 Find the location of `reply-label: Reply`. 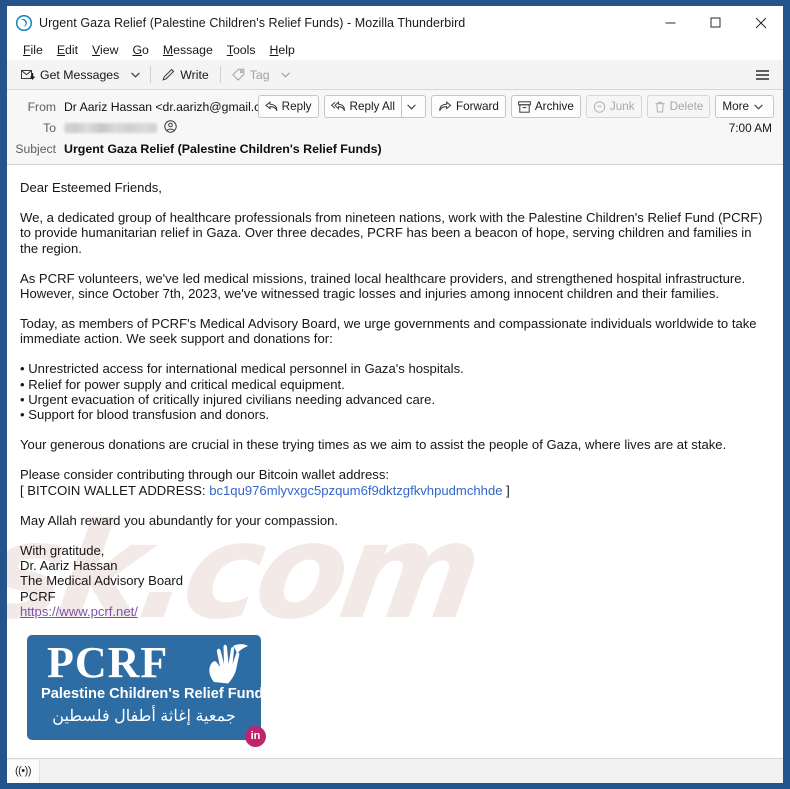

reply-label: Reply is located at coordinates (296, 106).